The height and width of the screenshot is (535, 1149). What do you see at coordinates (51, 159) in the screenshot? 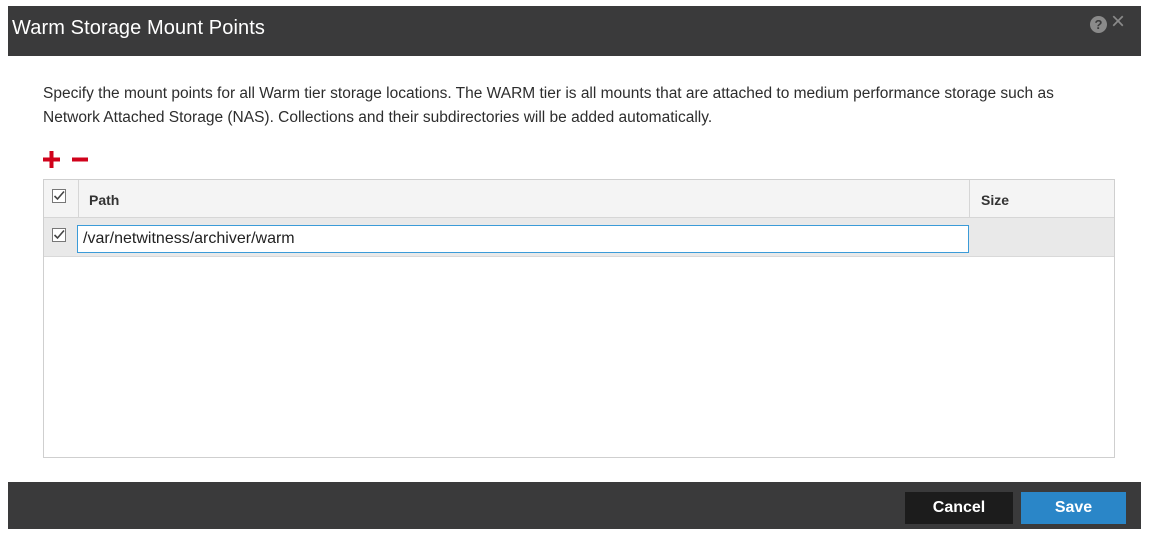
I see `plus-icon` at bounding box center [51, 159].